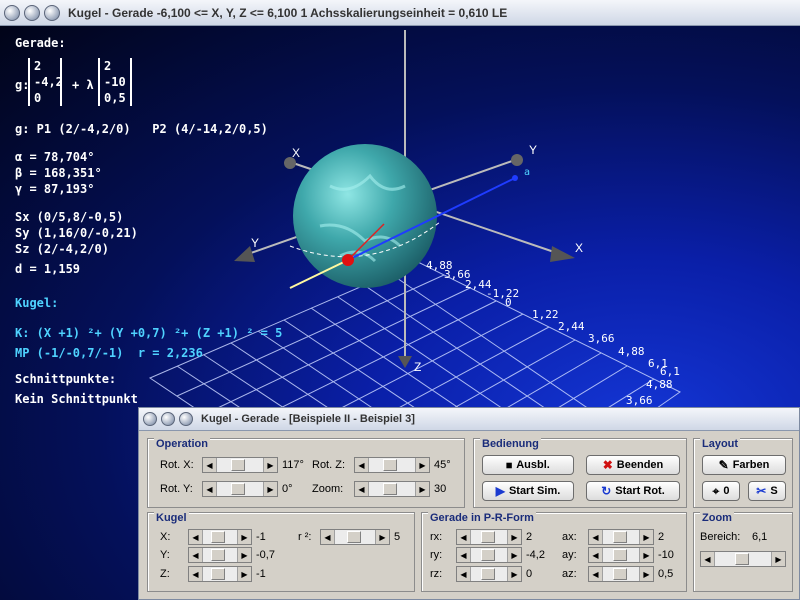 Image resolution: width=800 pixels, height=600 pixels. Describe the element at coordinates (150, 419) in the screenshot. I see `ctrl-menu-button` at that location.